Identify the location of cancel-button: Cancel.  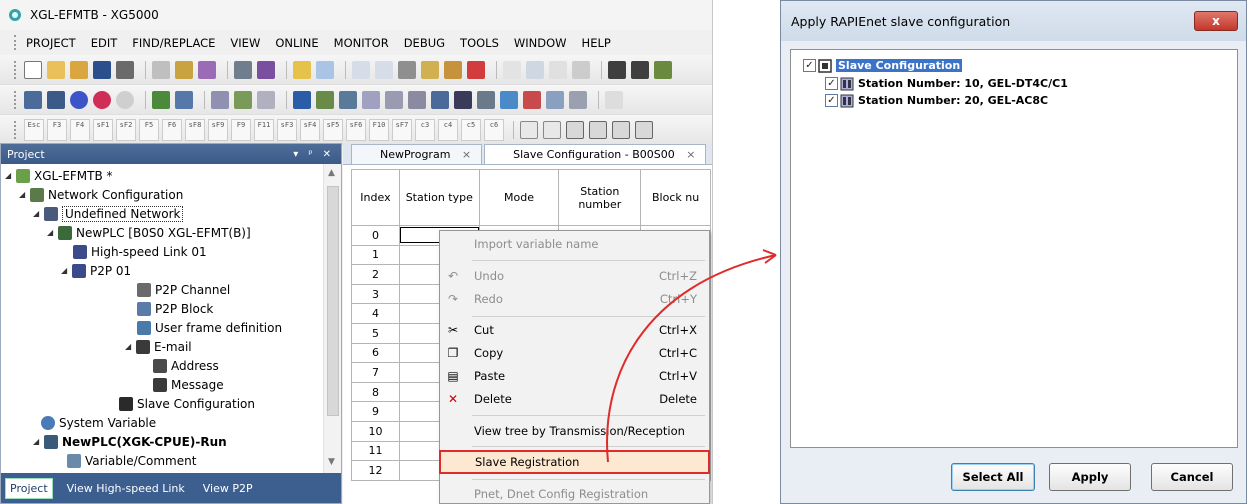
(1192, 477).